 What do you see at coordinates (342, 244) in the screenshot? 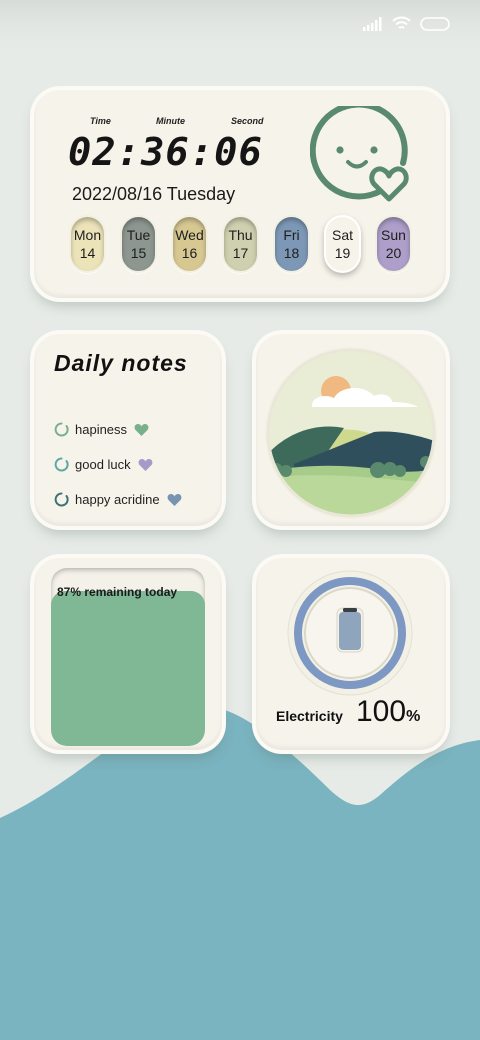
I see `day-pill-sat: Sat 19` at bounding box center [342, 244].